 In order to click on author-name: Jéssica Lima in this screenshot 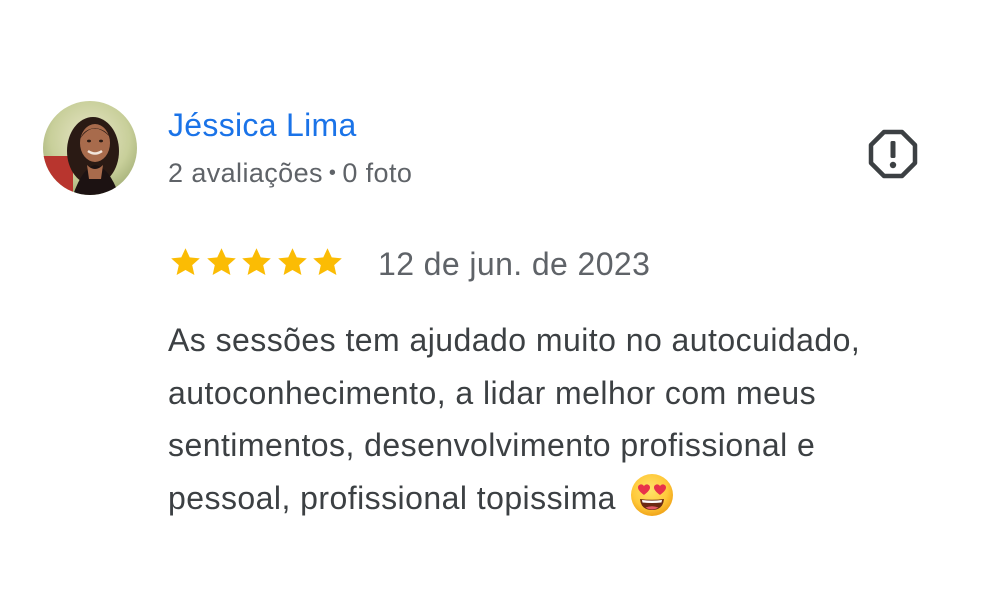, I will do `click(262, 125)`.